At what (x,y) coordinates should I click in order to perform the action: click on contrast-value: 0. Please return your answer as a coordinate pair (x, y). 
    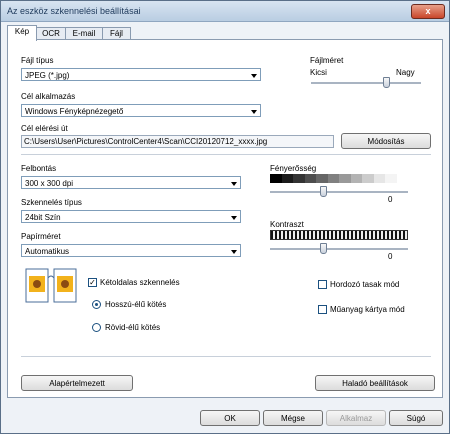
    Looking at the image, I should click on (390, 256).